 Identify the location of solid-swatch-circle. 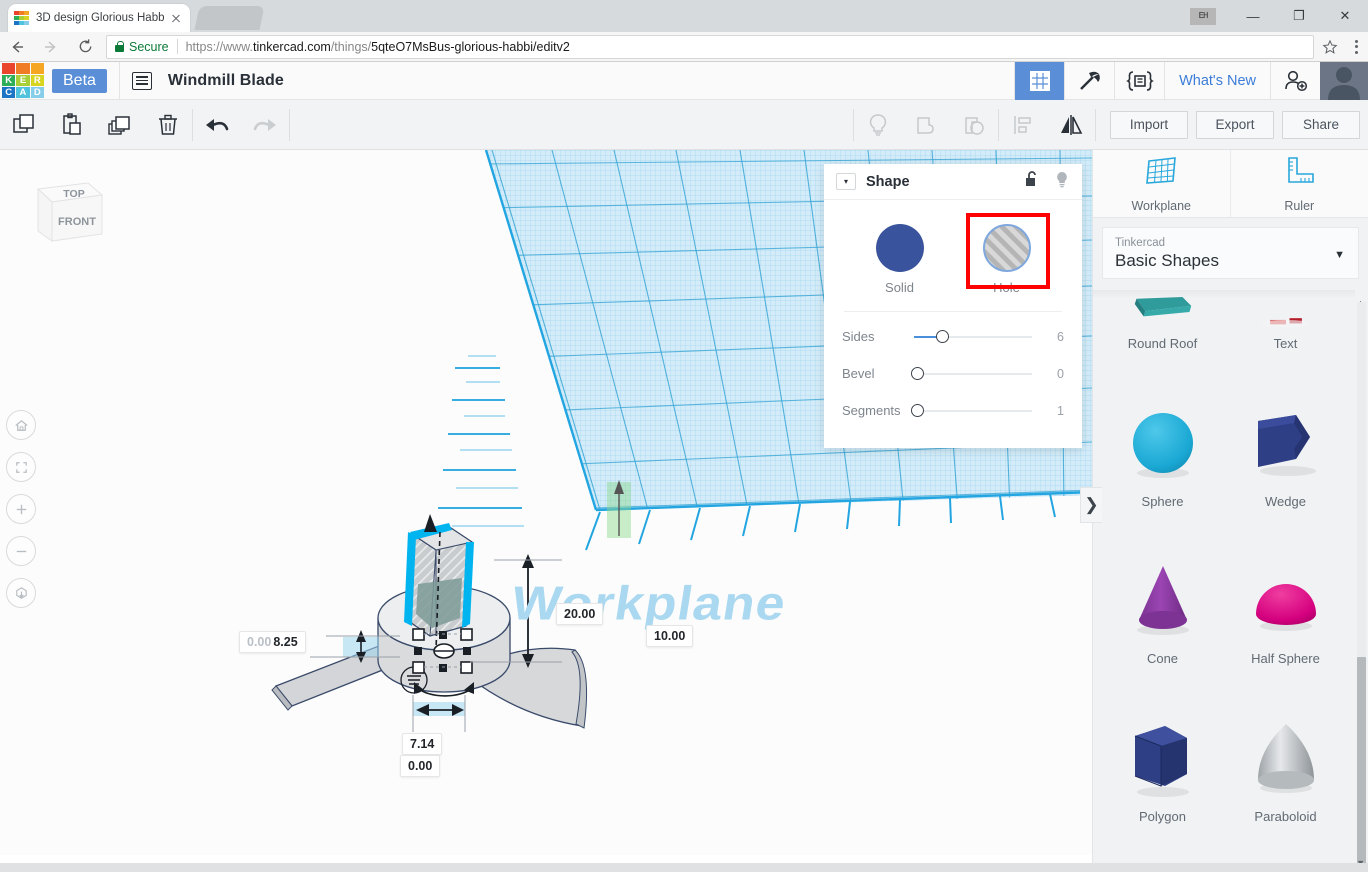
(899, 248).